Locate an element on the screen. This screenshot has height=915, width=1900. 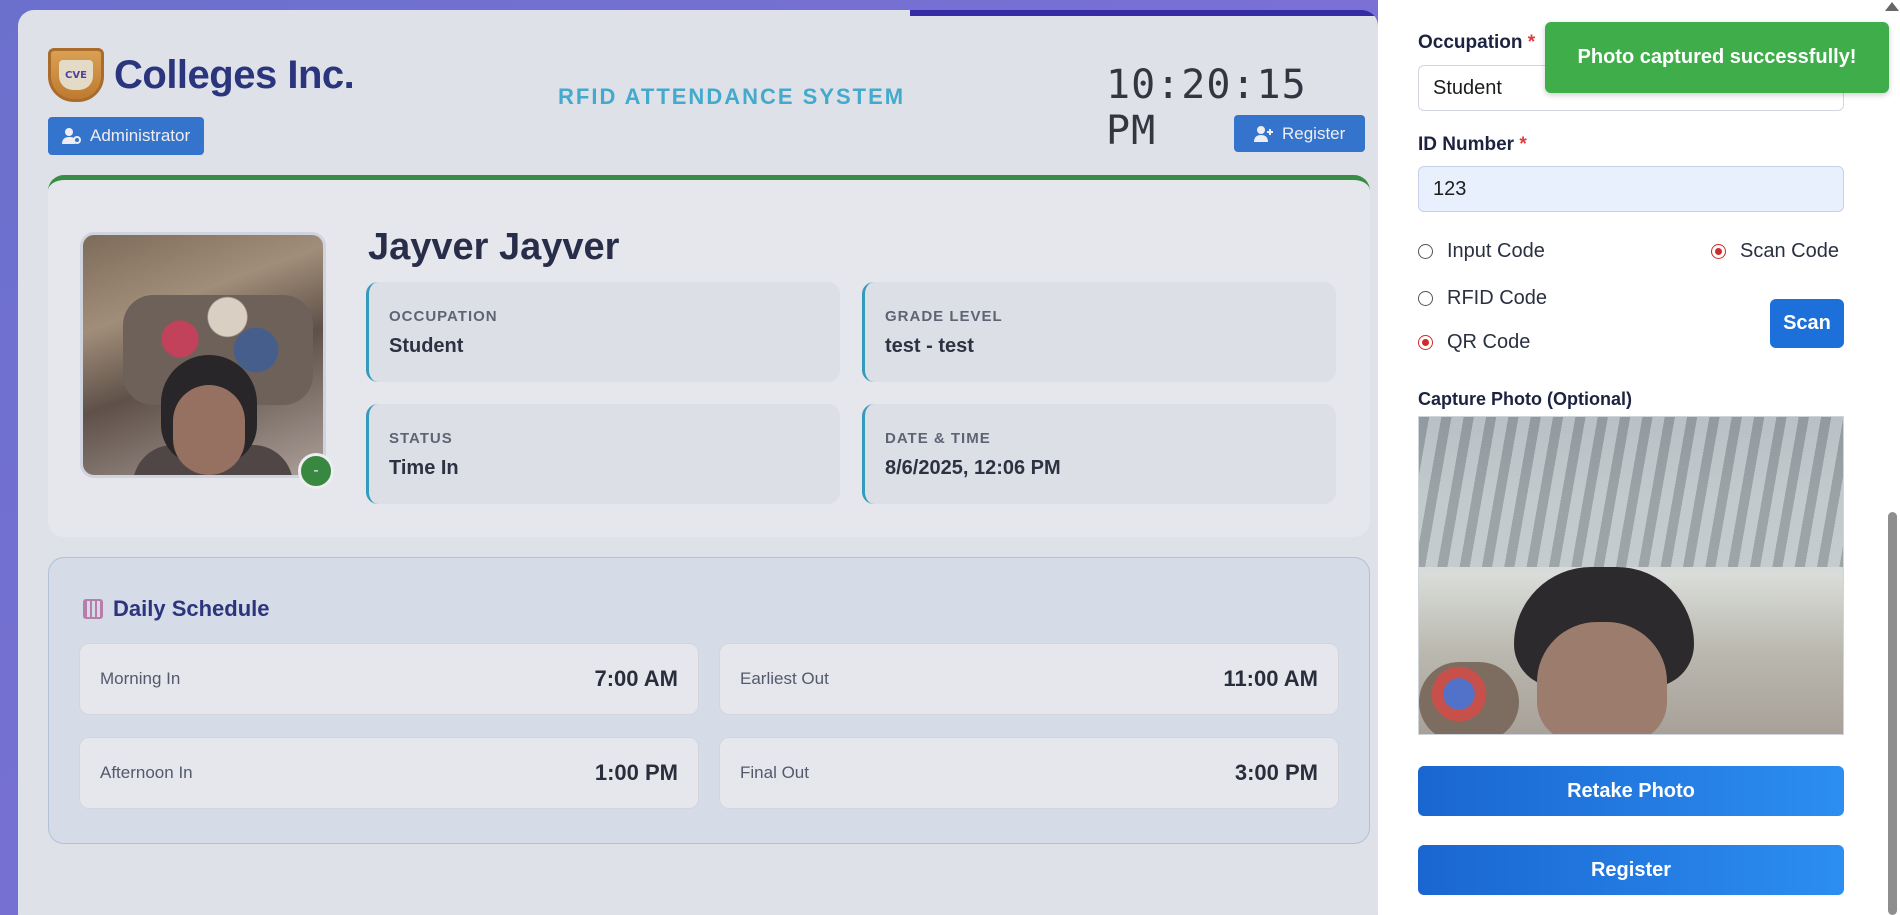
radio-input-code: Input Code is located at coordinates (1481, 251).